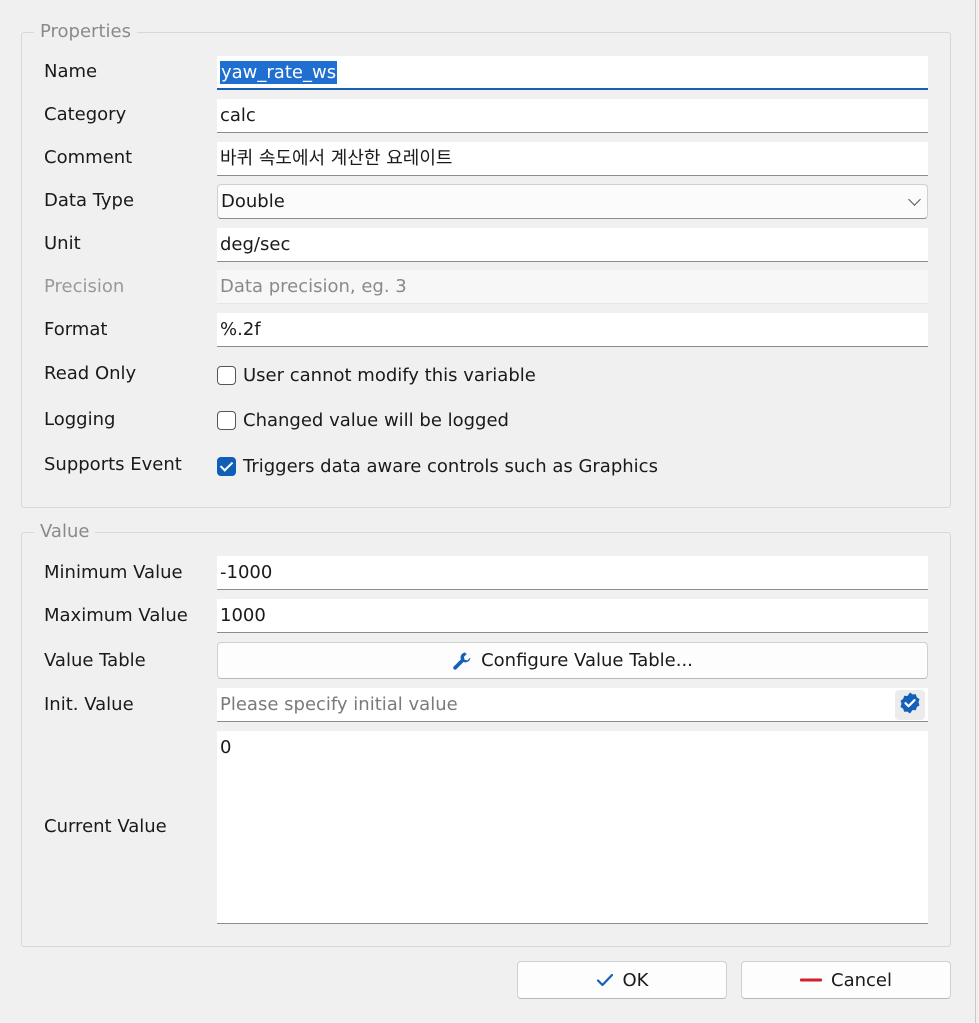  I want to click on data-type-value: Double, so click(253, 201).